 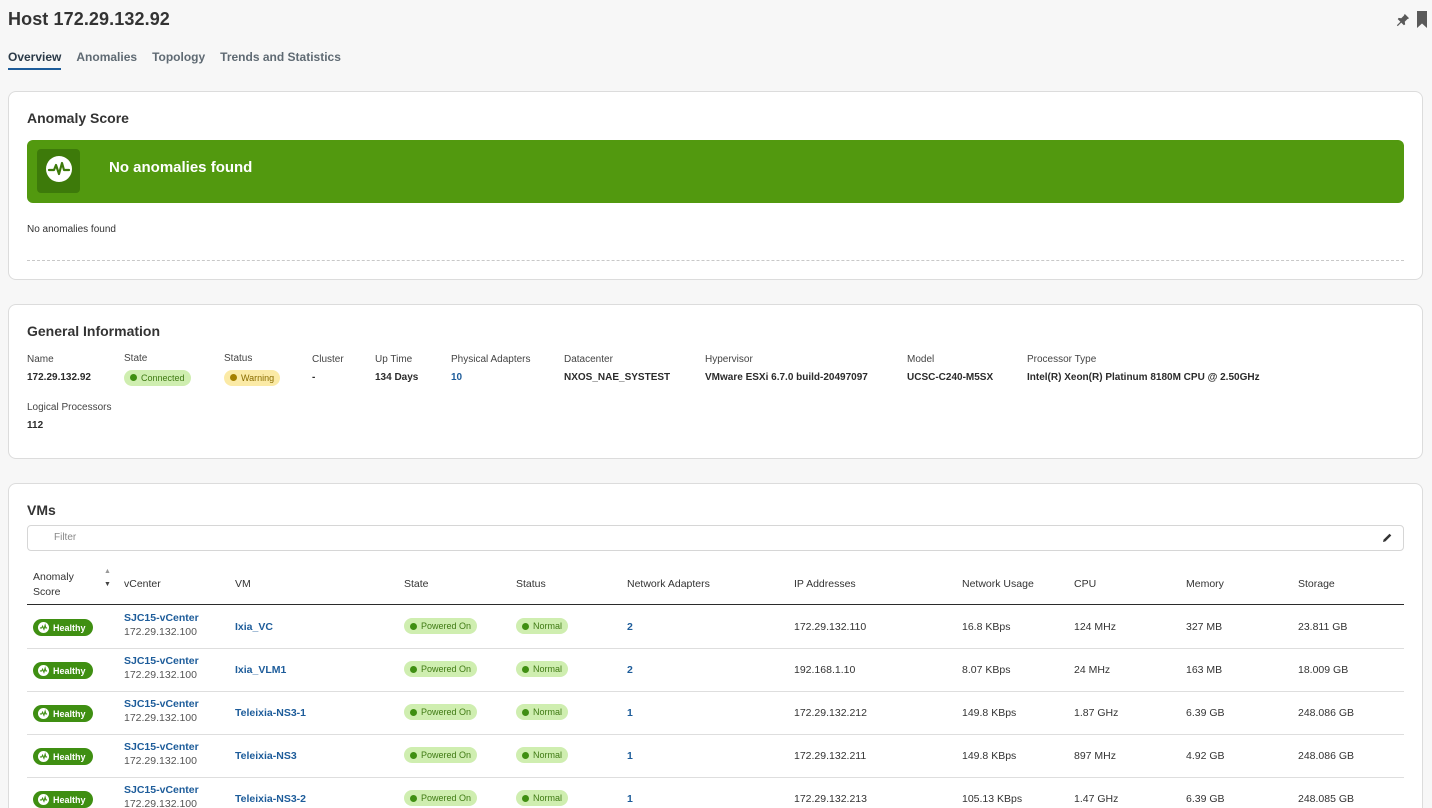 I want to click on vm-link: Teleixia-NS3-2, so click(x=270, y=799).